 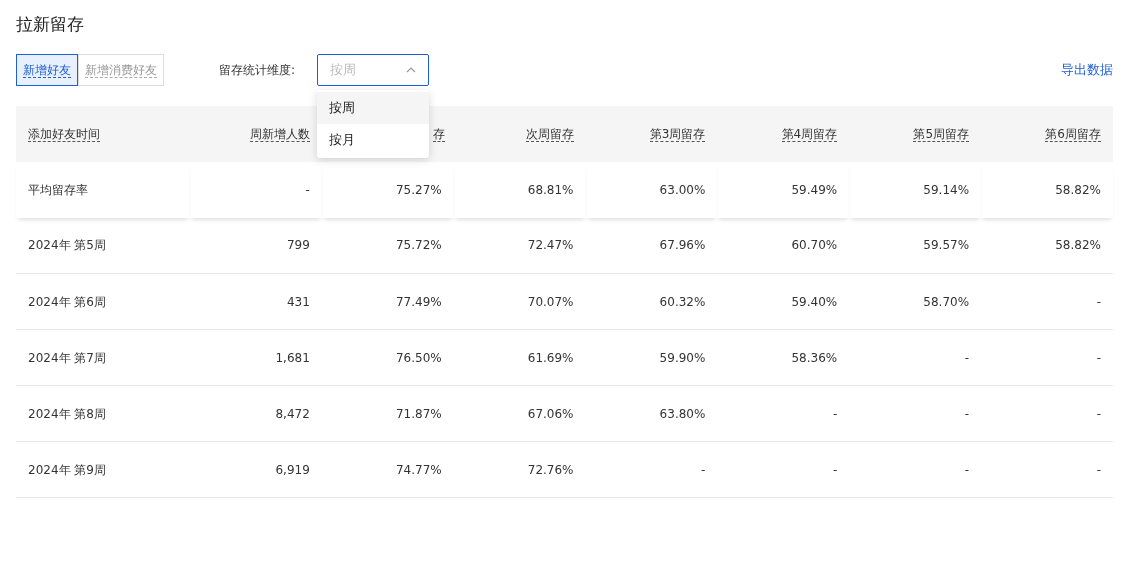 I want to click on table-cell: 2024年 第9周, so click(x=103, y=469).